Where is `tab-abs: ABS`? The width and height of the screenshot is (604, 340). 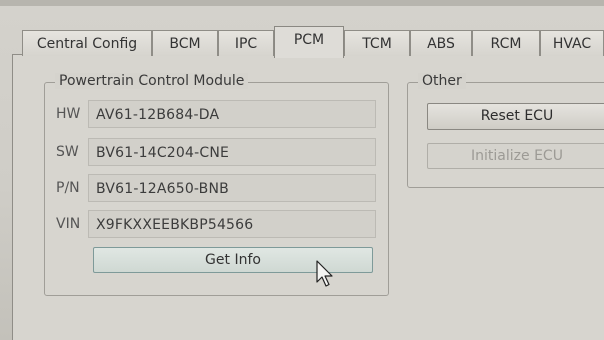 tab-abs: ABS is located at coordinates (441, 43).